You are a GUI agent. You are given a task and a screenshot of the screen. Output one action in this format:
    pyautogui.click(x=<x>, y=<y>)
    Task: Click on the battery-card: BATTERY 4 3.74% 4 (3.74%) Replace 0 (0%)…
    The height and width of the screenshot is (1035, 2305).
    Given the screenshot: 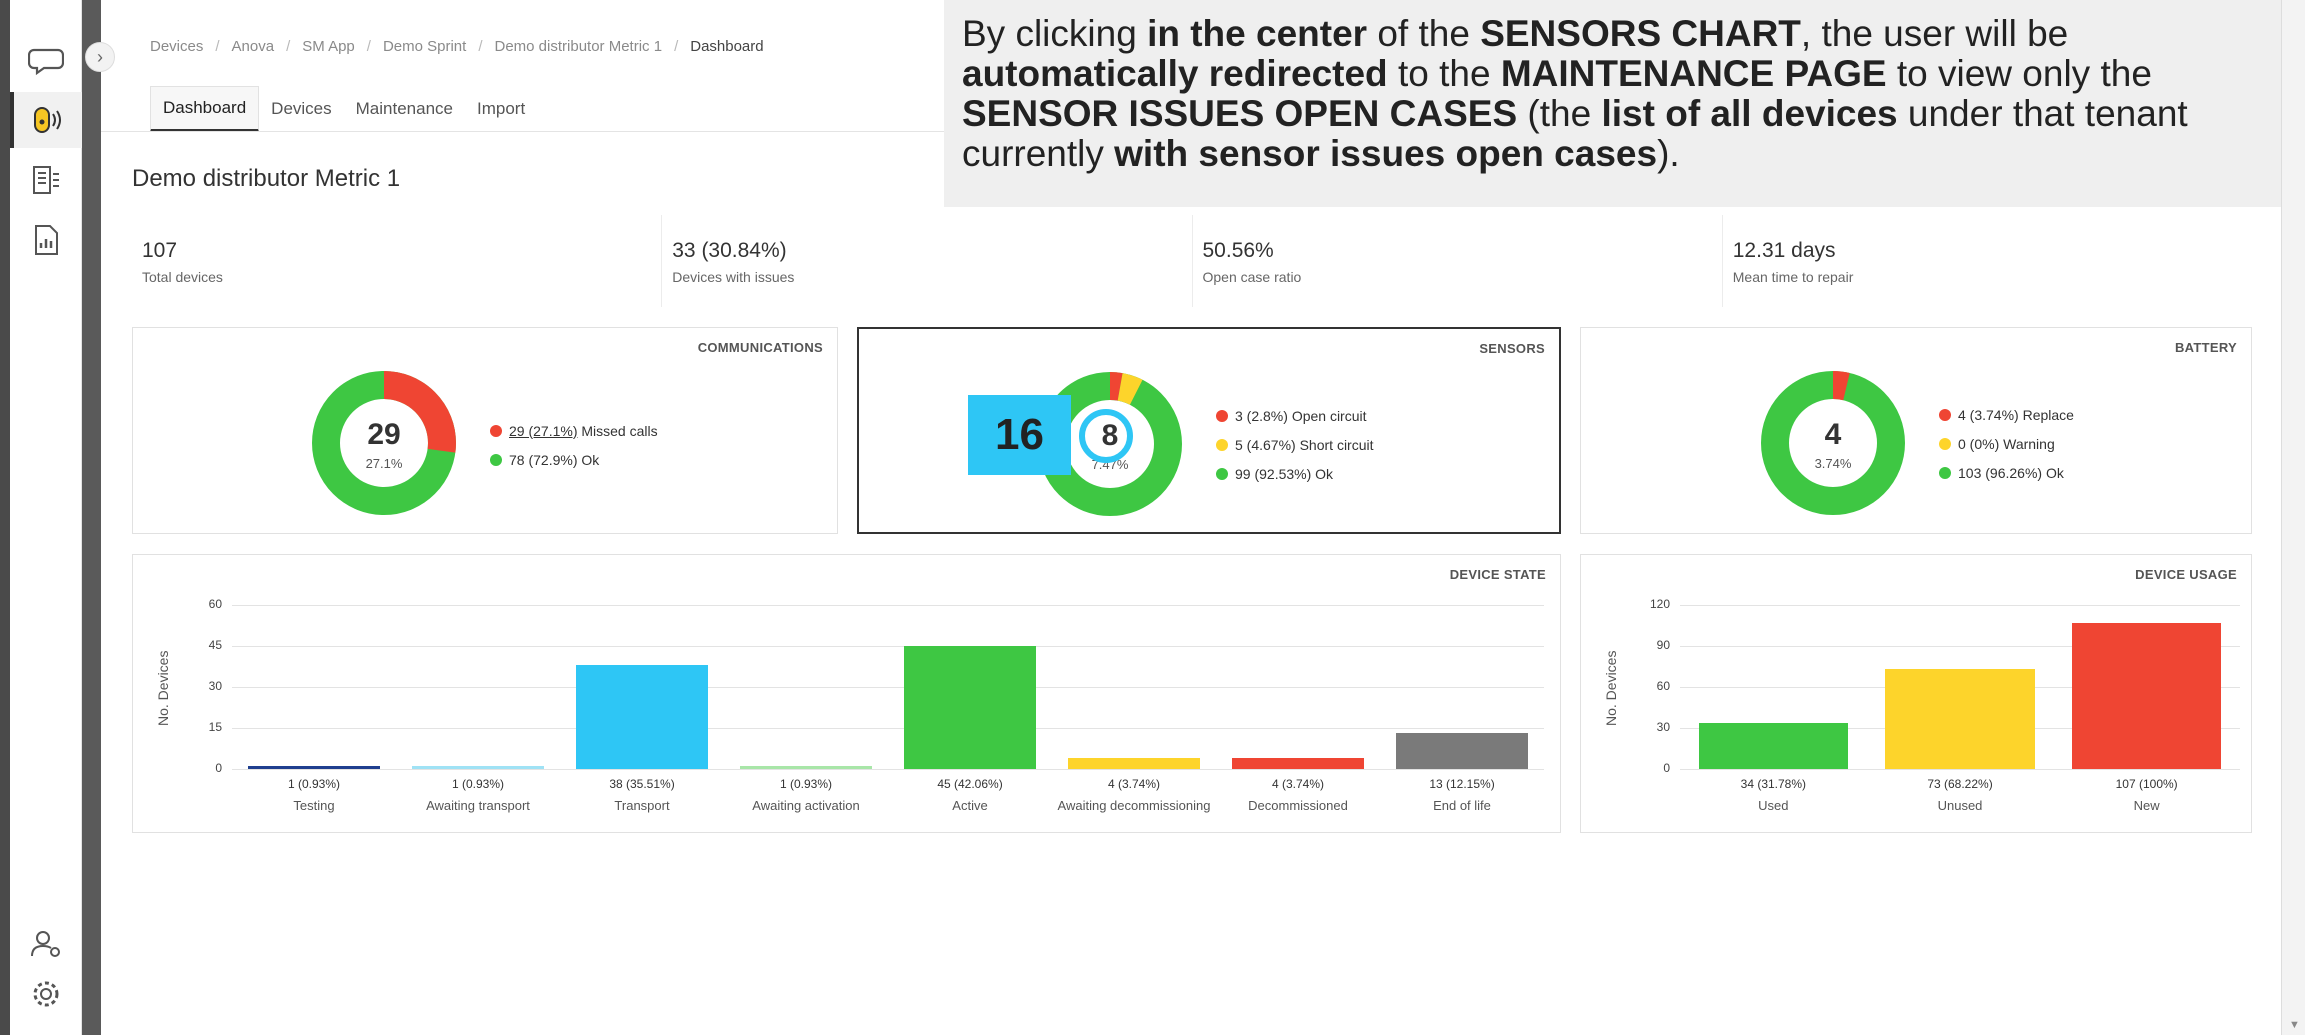 What is the action you would take?
    pyautogui.click(x=1916, y=430)
    